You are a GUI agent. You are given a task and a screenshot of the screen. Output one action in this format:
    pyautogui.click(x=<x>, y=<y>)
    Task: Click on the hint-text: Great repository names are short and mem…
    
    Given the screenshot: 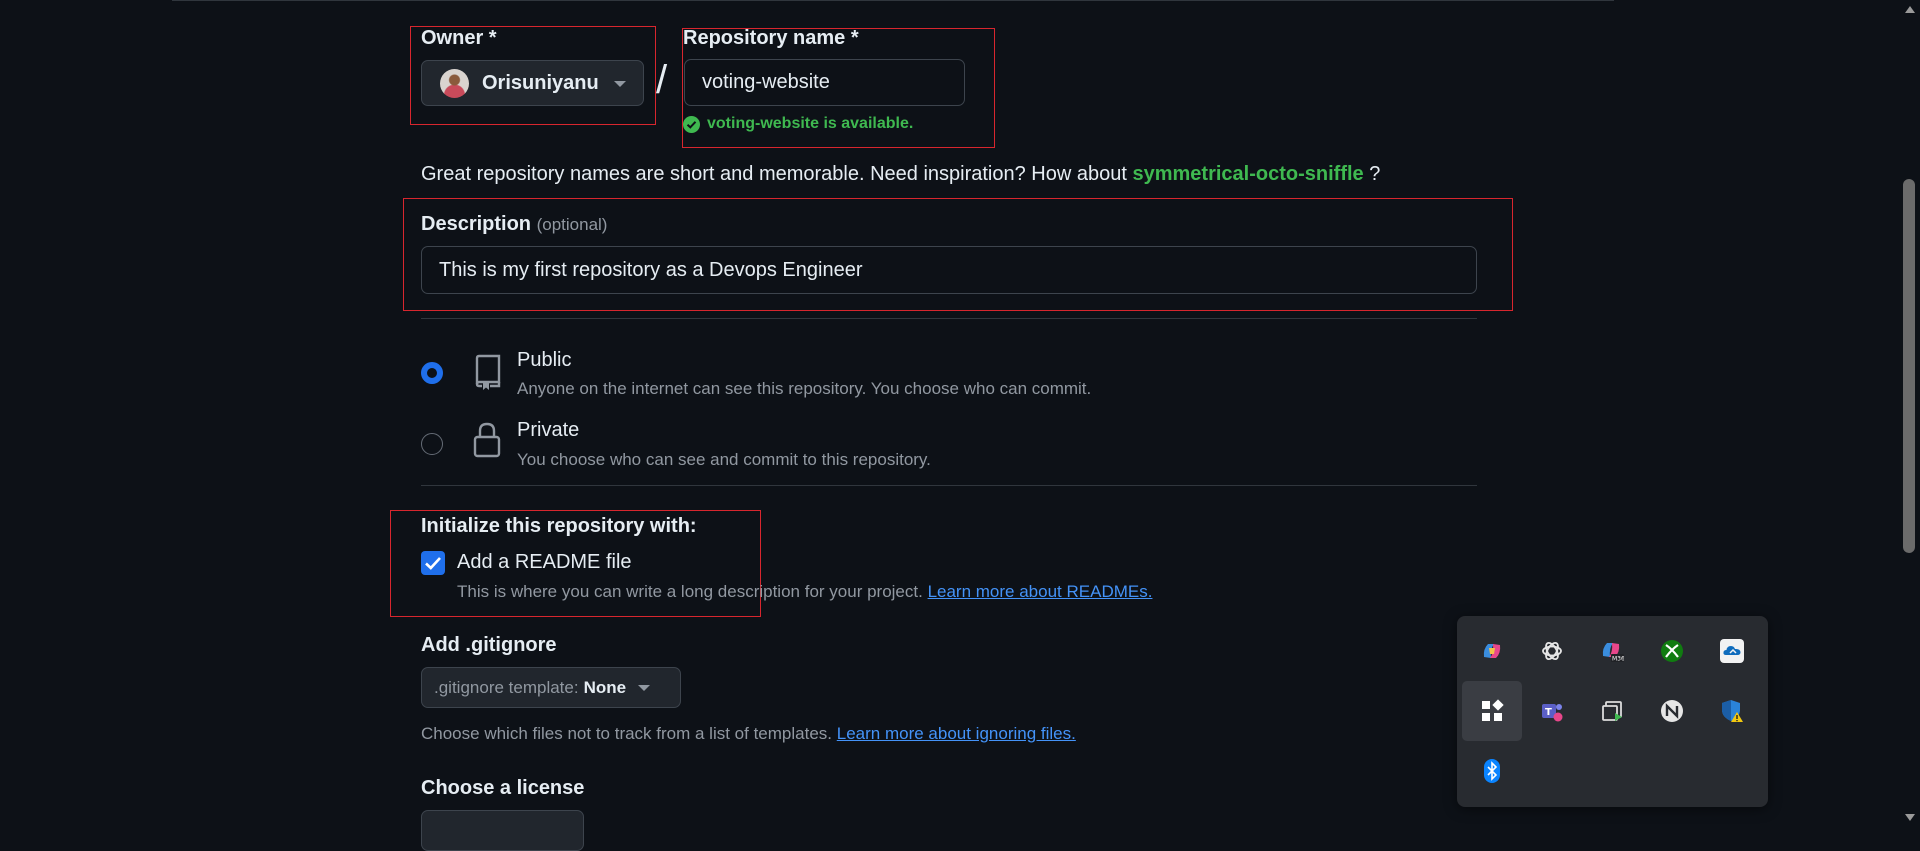 What is the action you would take?
    pyautogui.click(x=774, y=174)
    